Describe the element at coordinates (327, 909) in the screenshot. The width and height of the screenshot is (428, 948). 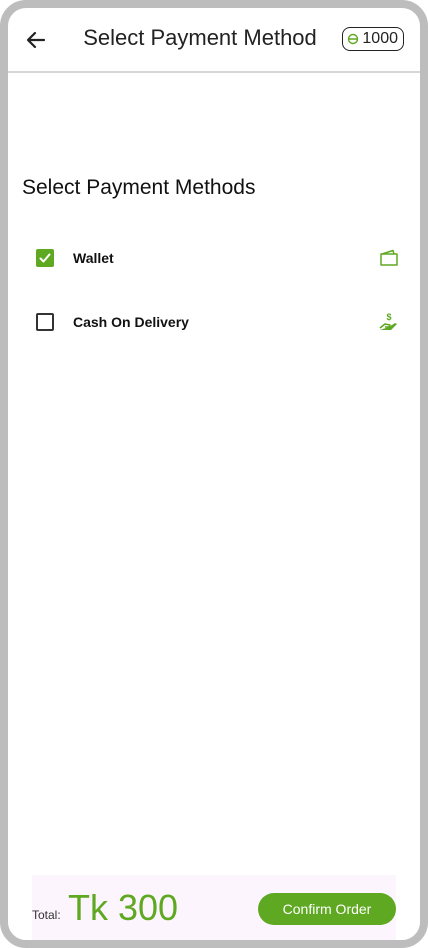
I see `confirm-order-button: Confirm Order` at that location.